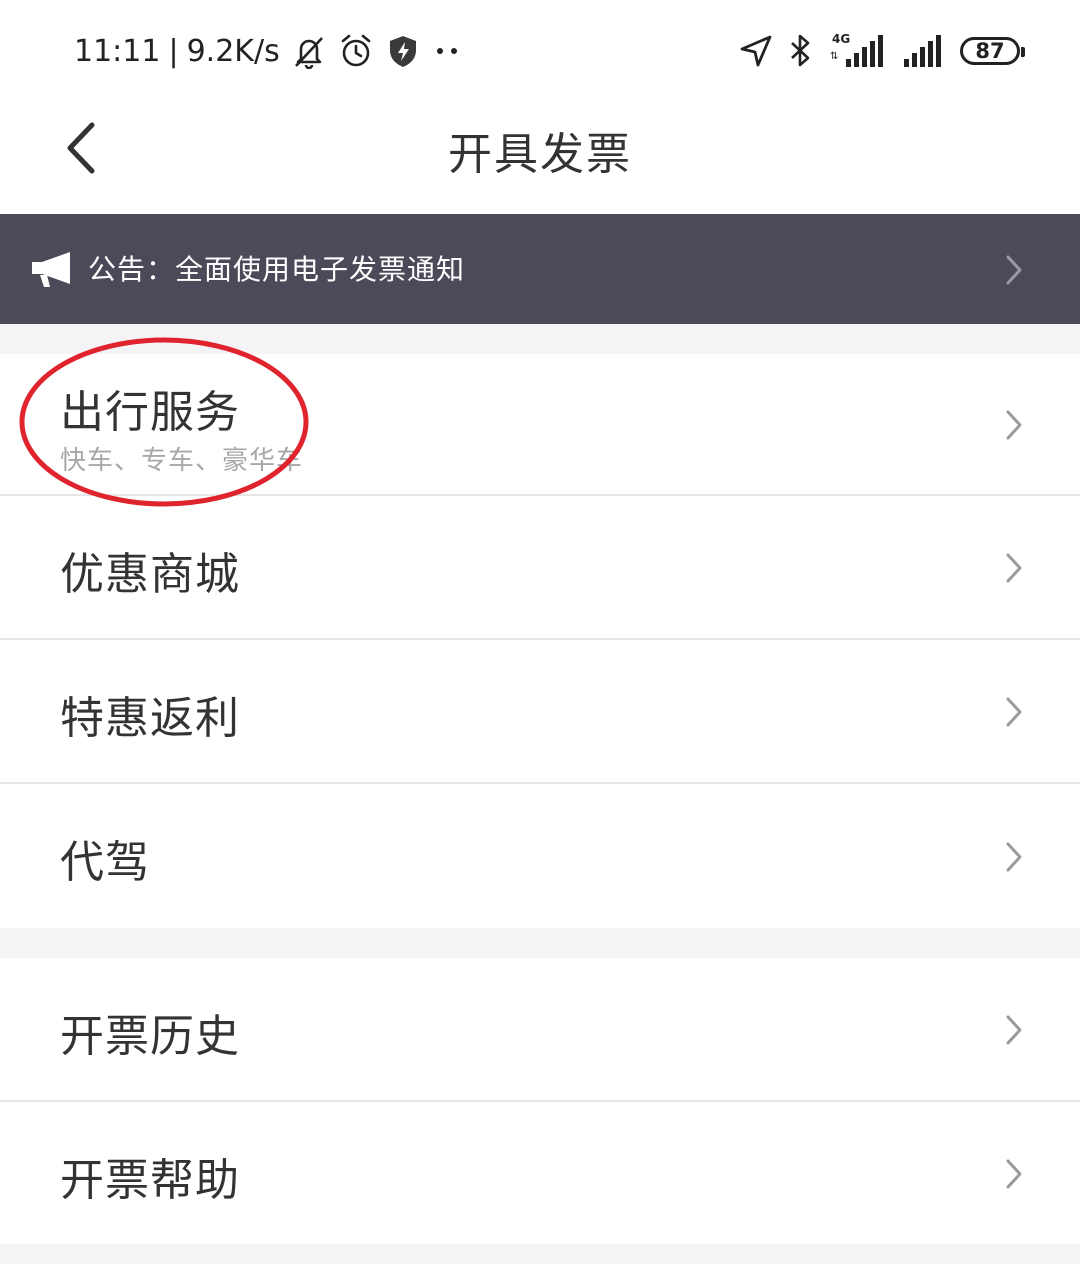  What do you see at coordinates (53, 272) in the screenshot?
I see `megaphone-icon` at bounding box center [53, 272].